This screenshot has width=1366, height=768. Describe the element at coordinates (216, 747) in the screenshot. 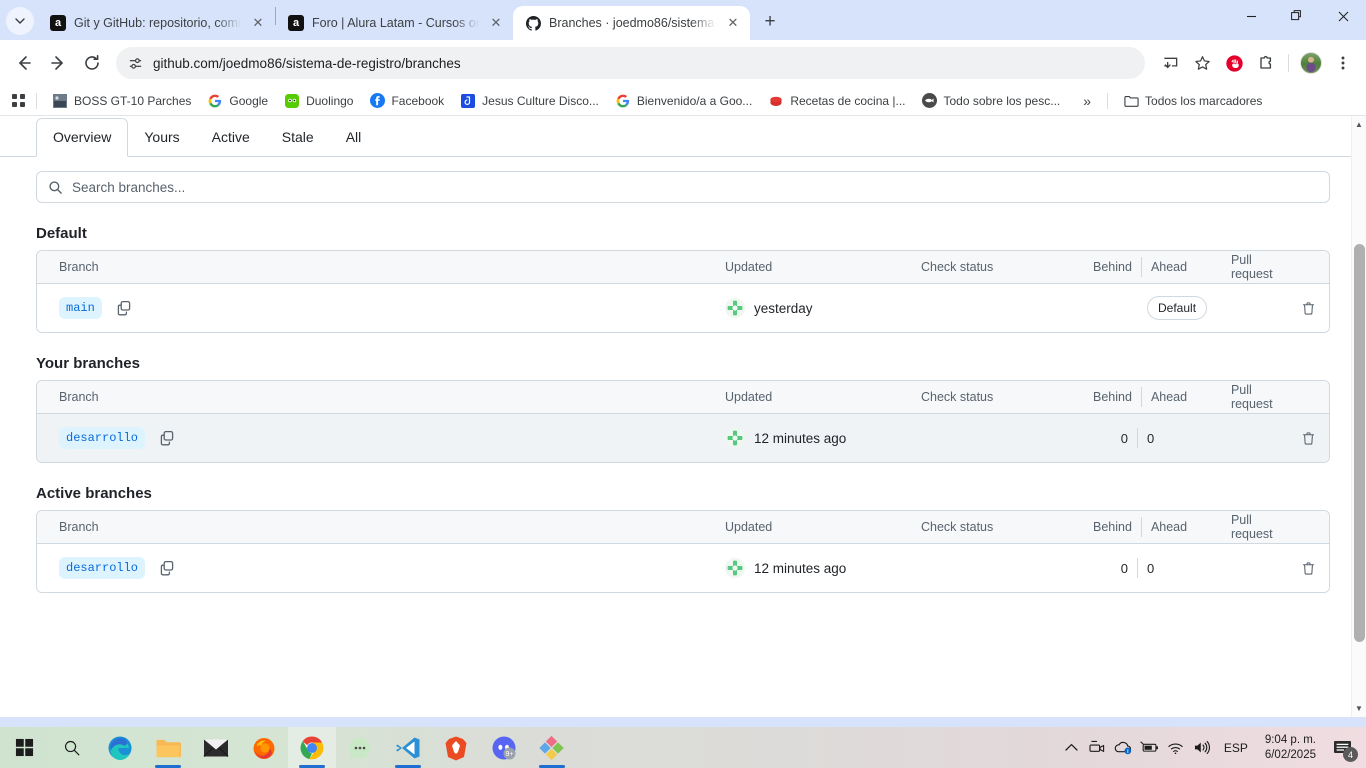

I see `taskbar-mail` at that location.